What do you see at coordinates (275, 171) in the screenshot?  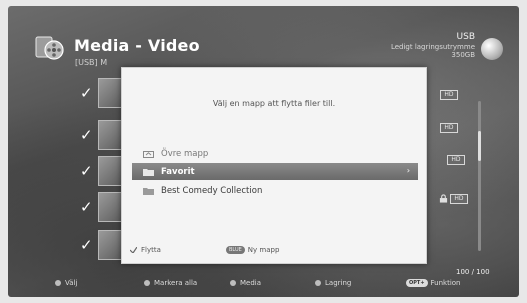 I see `folder-item-favorit: Favorit ›` at bounding box center [275, 171].